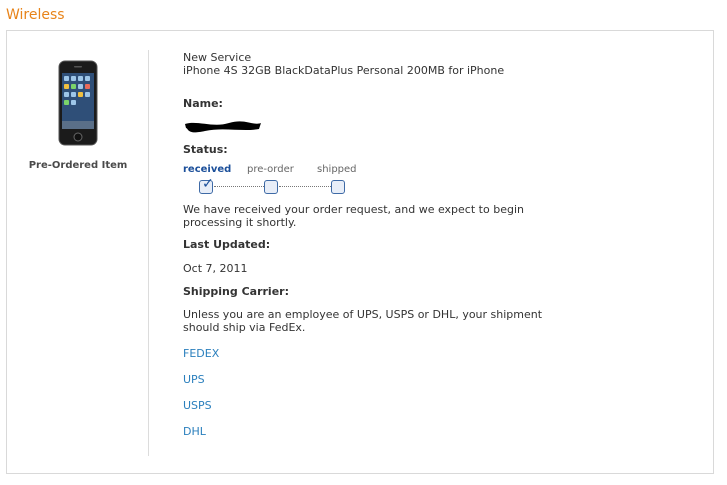 This screenshot has width=727, height=485. What do you see at coordinates (223, 127) in the screenshot?
I see `redacted-name` at bounding box center [223, 127].